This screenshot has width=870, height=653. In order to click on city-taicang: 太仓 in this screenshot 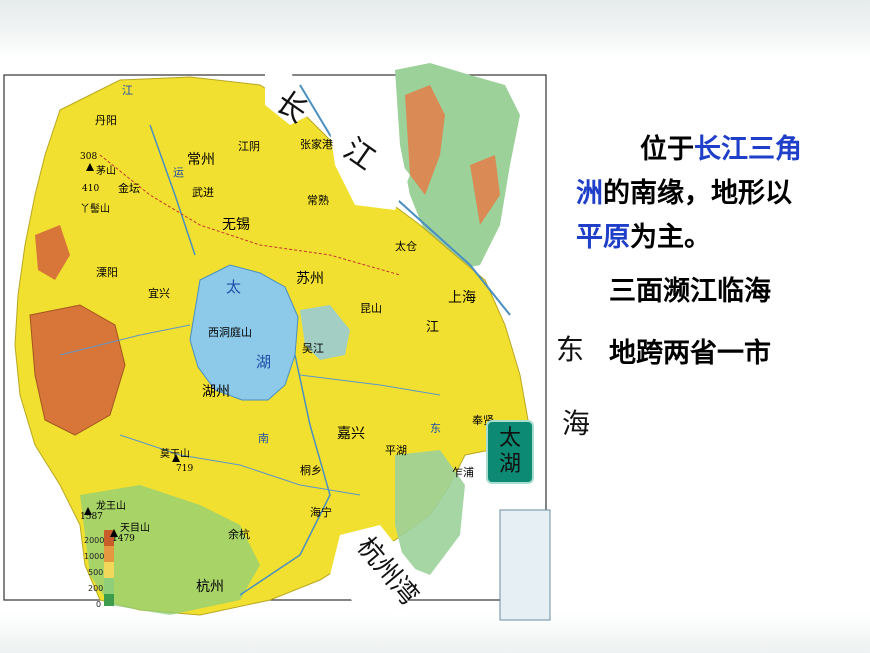, I will do `click(406, 246)`.